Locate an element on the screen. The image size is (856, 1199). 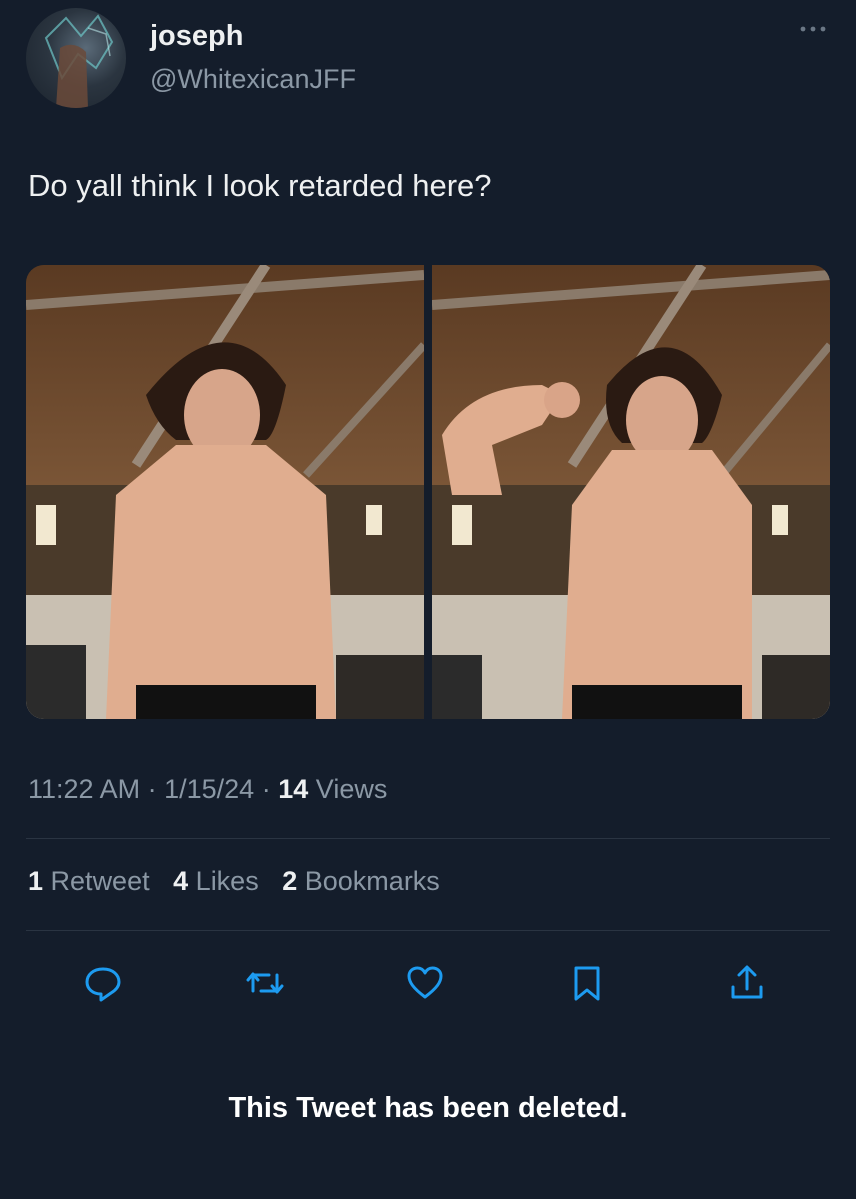
like-button is located at coordinates (425, 983).